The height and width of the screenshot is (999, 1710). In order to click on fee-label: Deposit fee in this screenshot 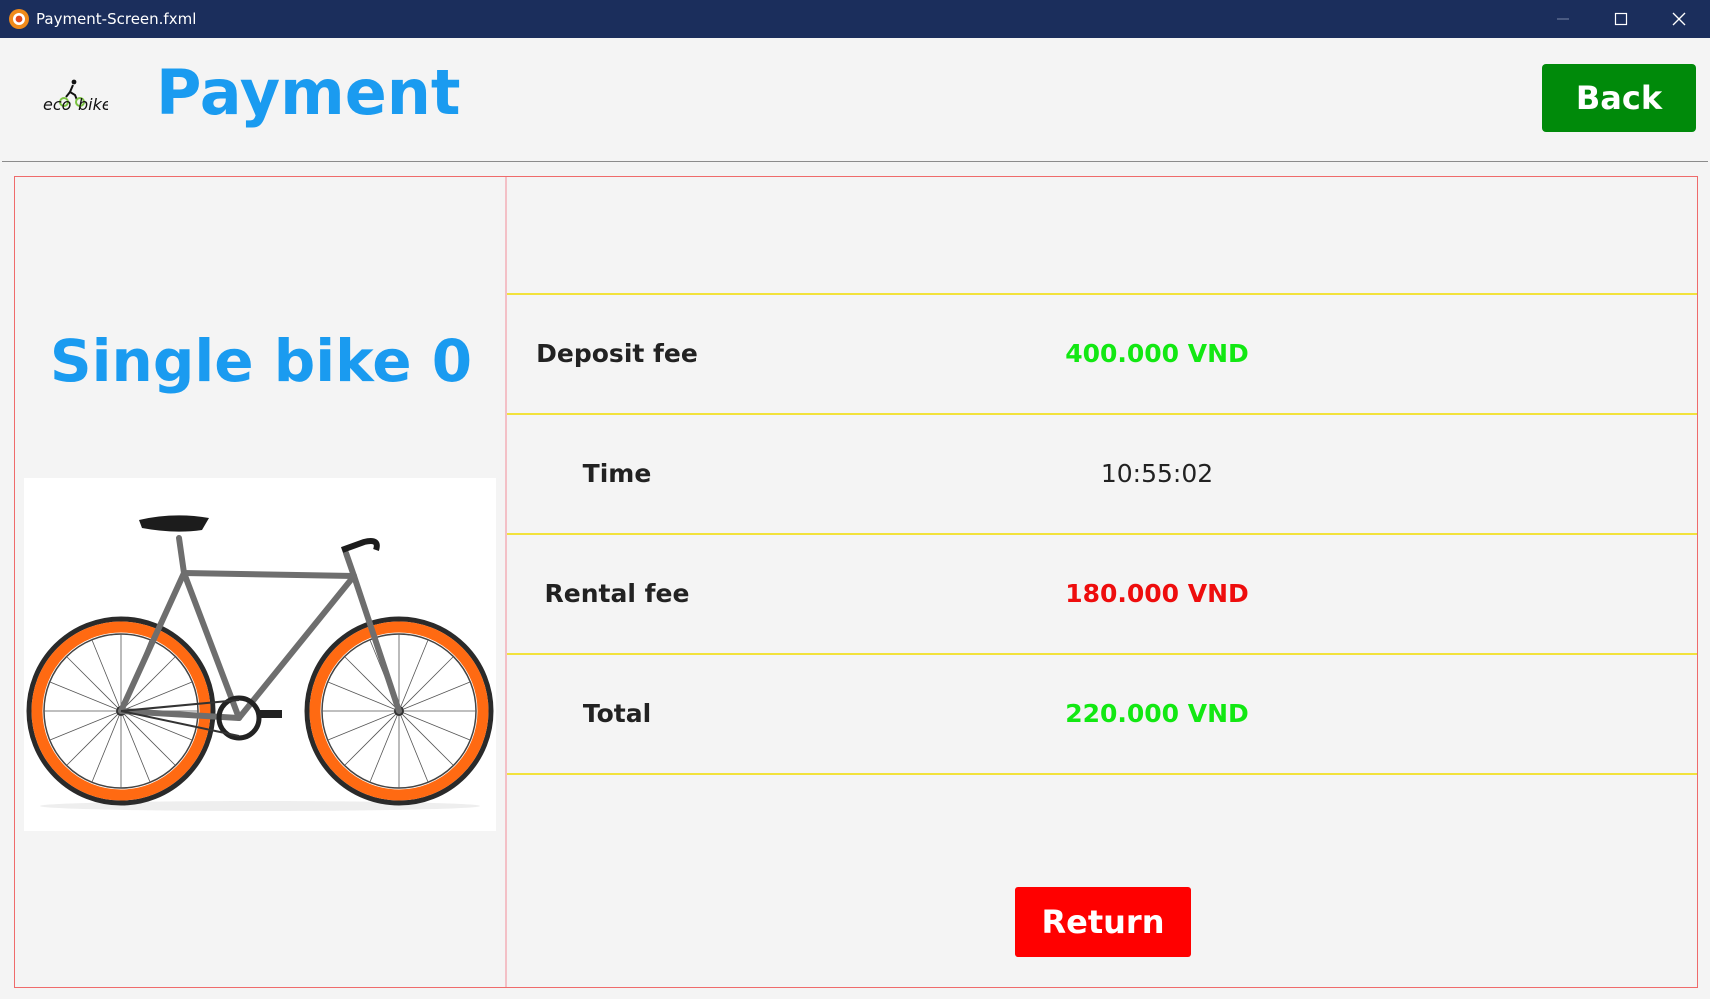, I will do `click(617, 353)`.